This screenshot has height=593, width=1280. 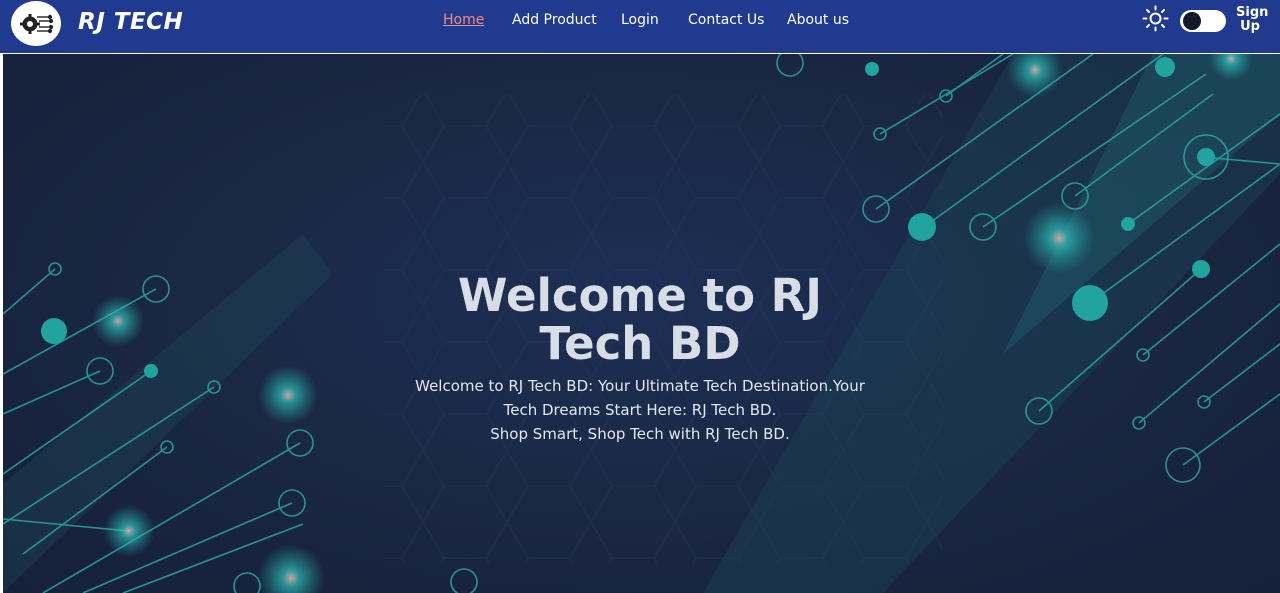 I want to click on signup-label-line2: Up, so click(x=1250, y=26).